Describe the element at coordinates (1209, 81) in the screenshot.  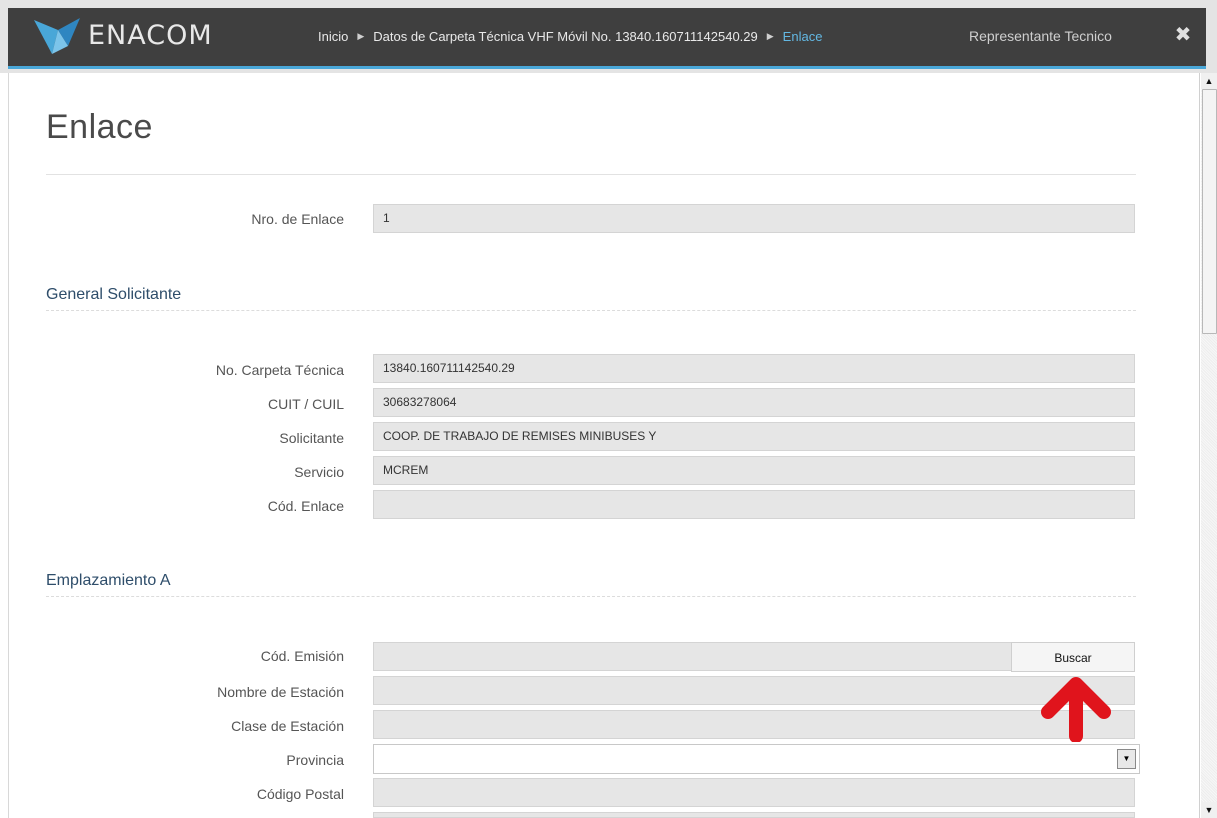
I see `scroll-up-arrow-icon: ▲` at that location.